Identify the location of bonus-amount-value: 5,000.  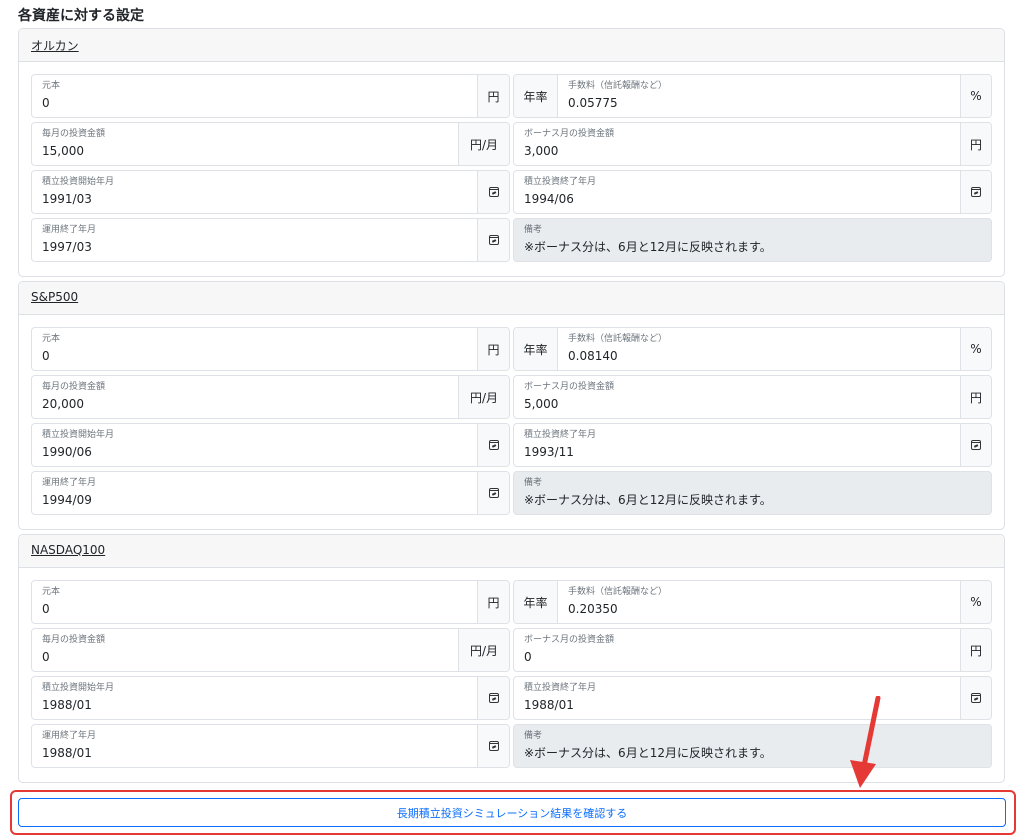
(737, 404).